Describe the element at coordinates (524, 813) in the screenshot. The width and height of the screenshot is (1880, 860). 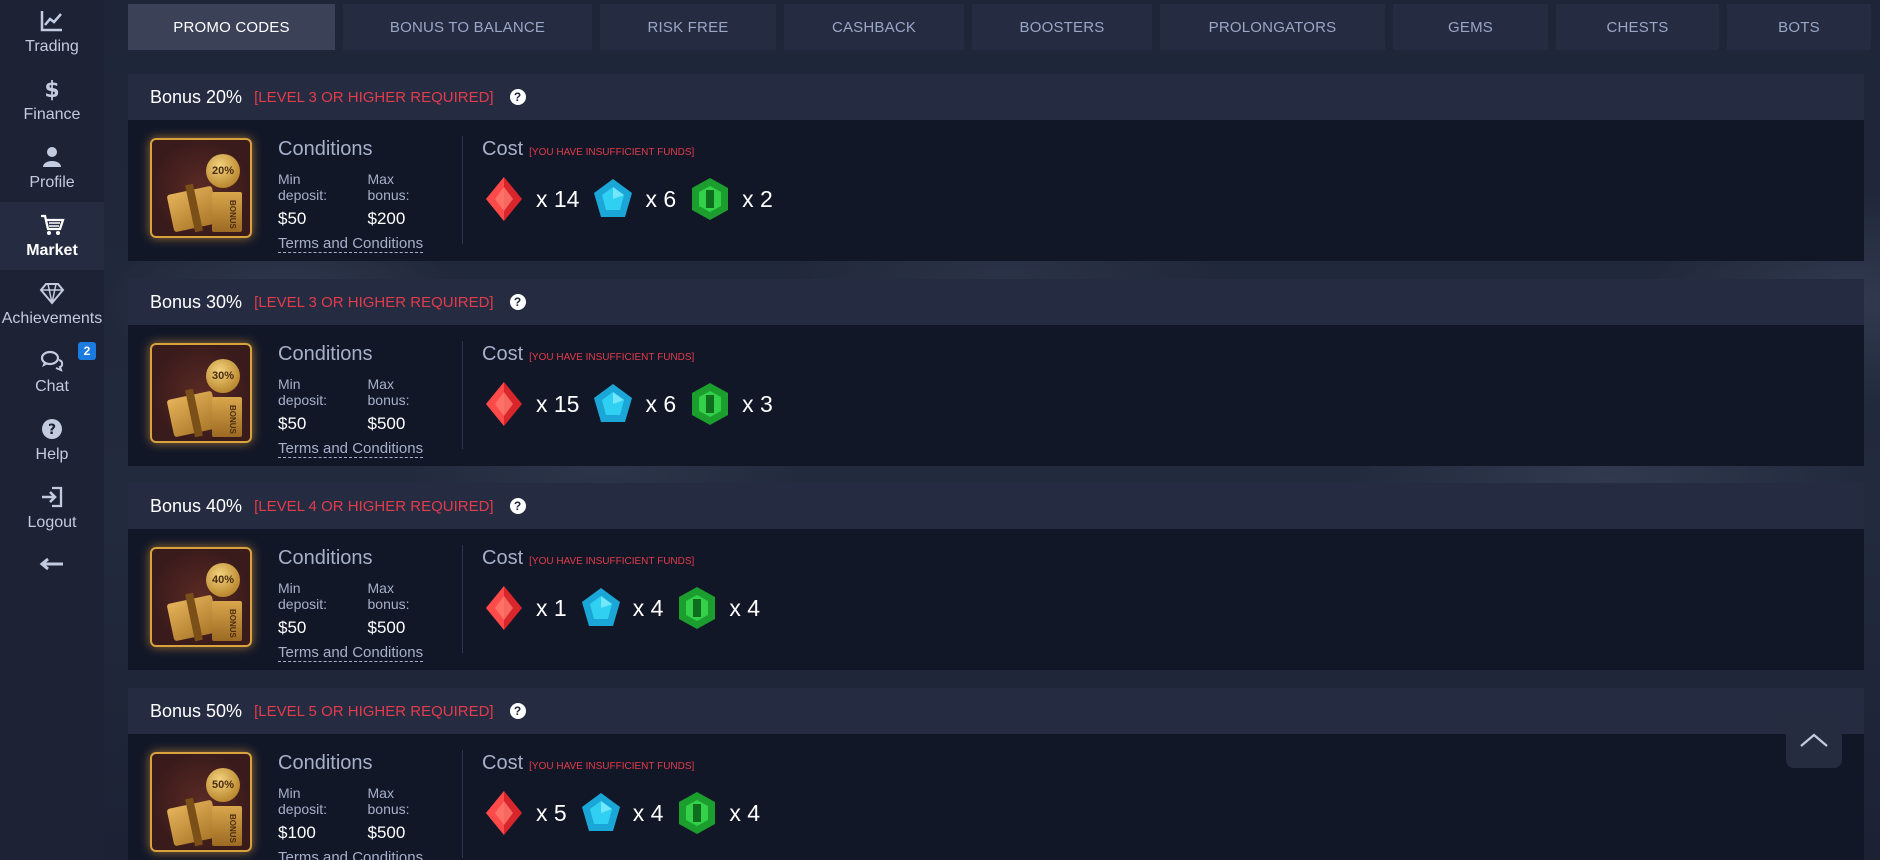
I see `red-gem-cost: x 5` at that location.